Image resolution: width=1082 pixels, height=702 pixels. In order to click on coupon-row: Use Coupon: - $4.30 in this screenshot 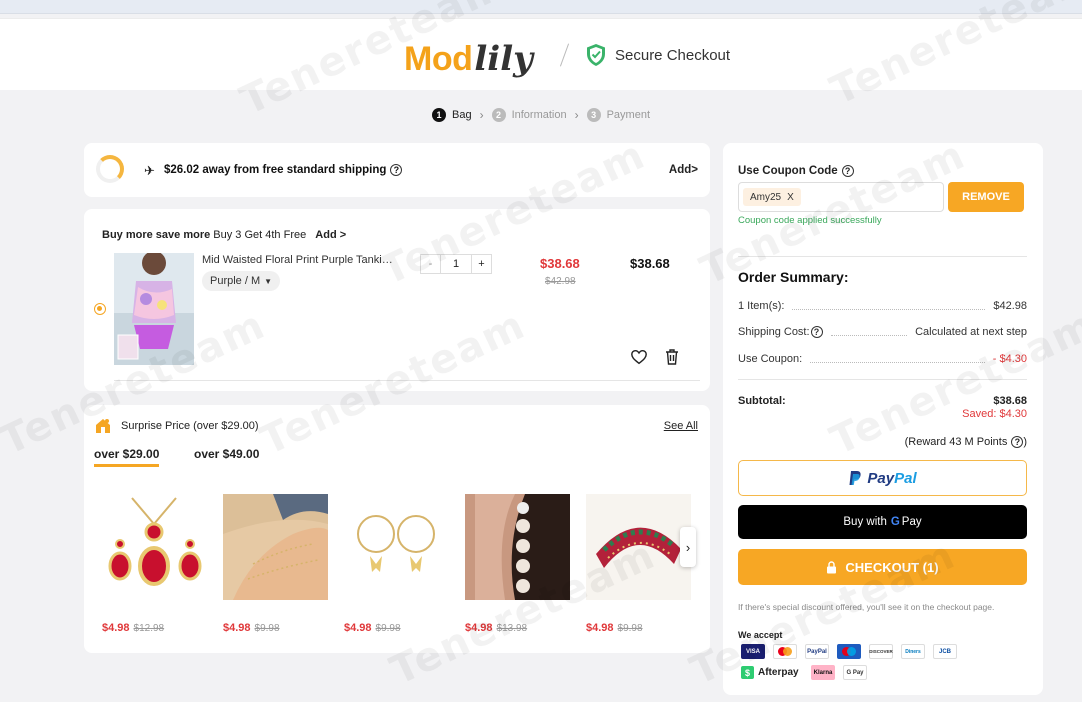, I will do `click(882, 359)`.